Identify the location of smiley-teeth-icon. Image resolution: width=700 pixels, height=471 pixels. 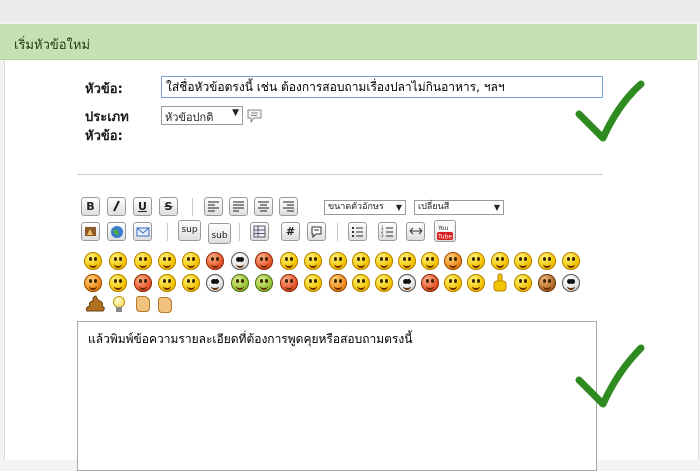
(240, 261).